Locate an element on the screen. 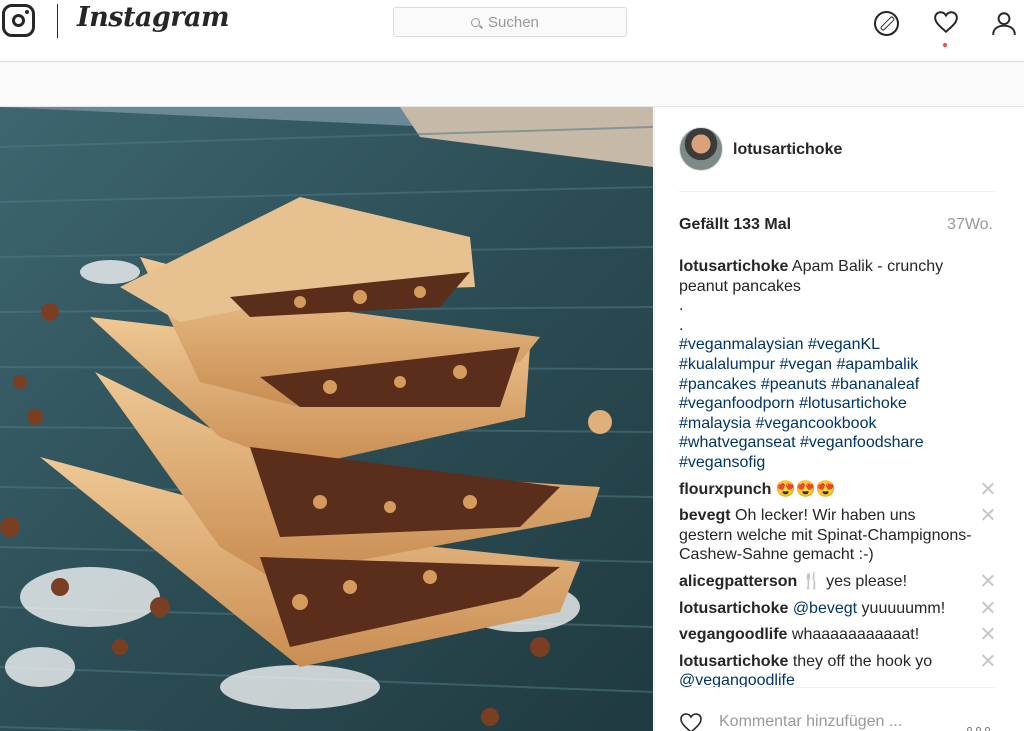 The height and width of the screenshot is (731, 1024). top-navigation: Instagram Suchen is located at coordinates (512, 31).